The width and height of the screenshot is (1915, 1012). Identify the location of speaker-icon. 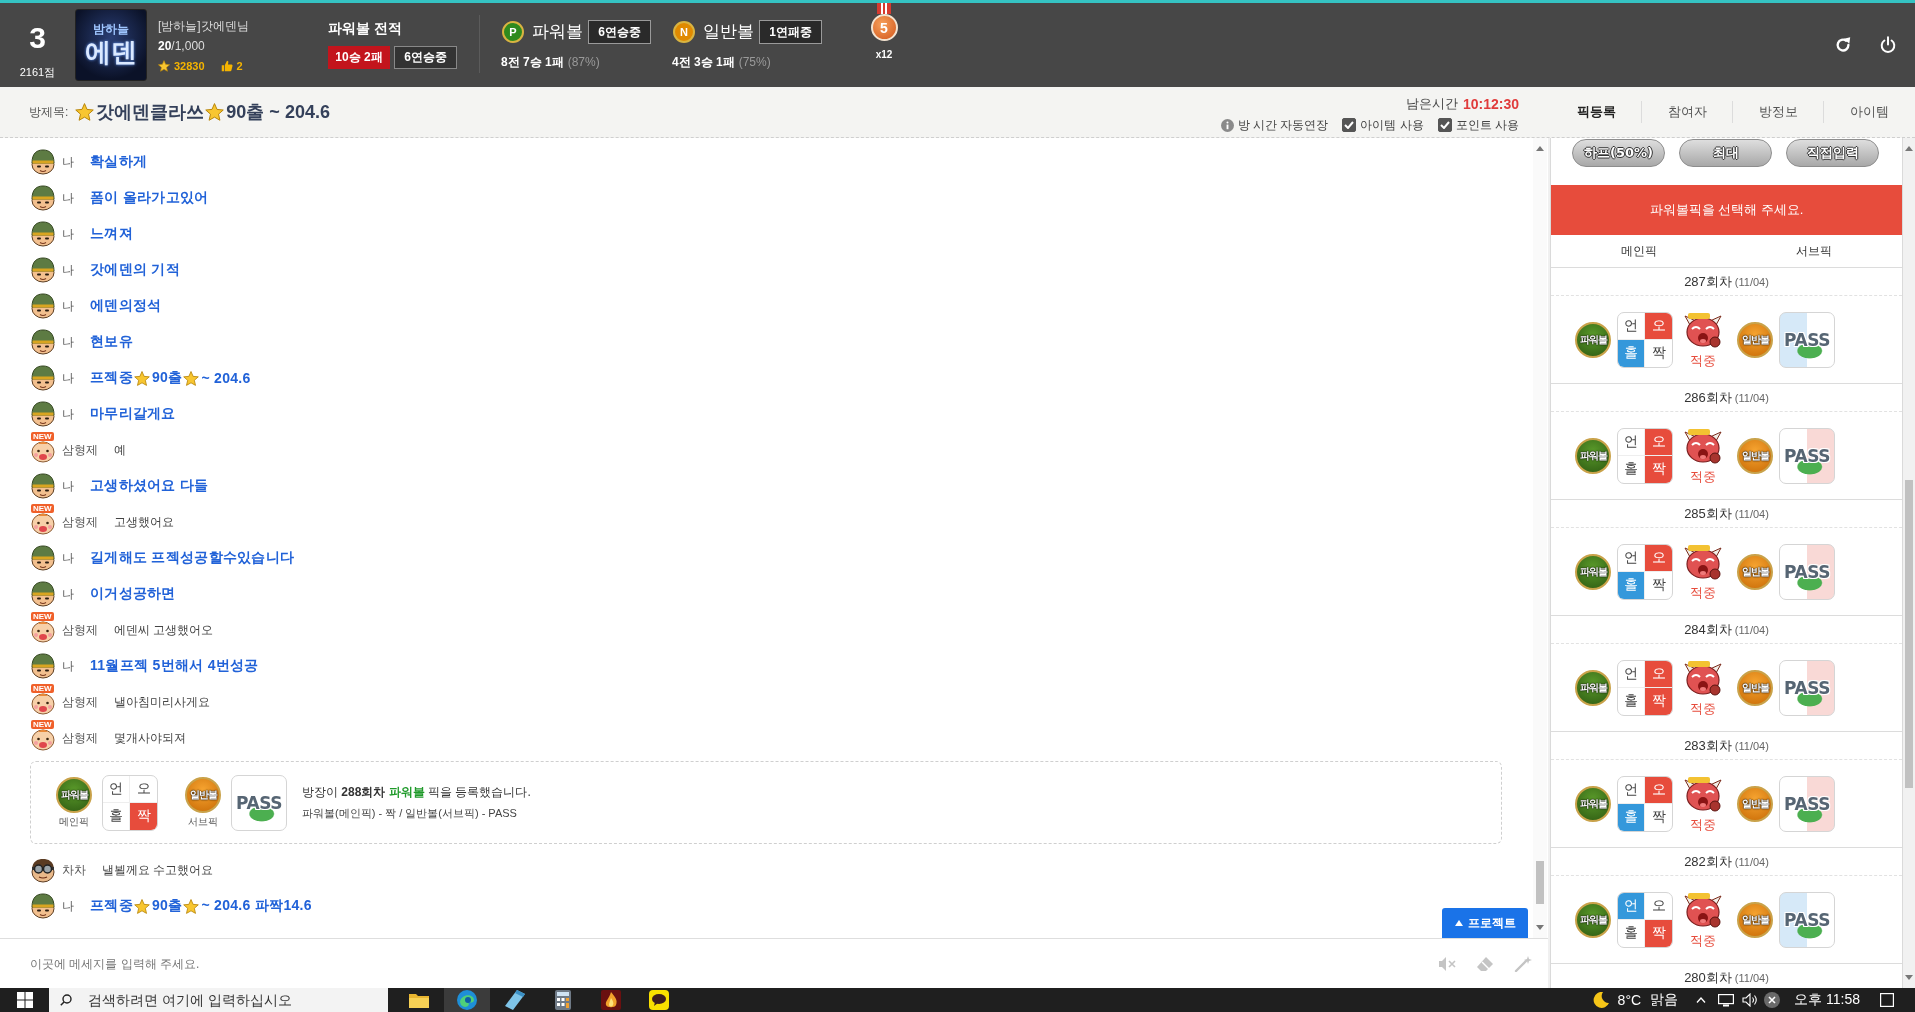
(1750, 1000).